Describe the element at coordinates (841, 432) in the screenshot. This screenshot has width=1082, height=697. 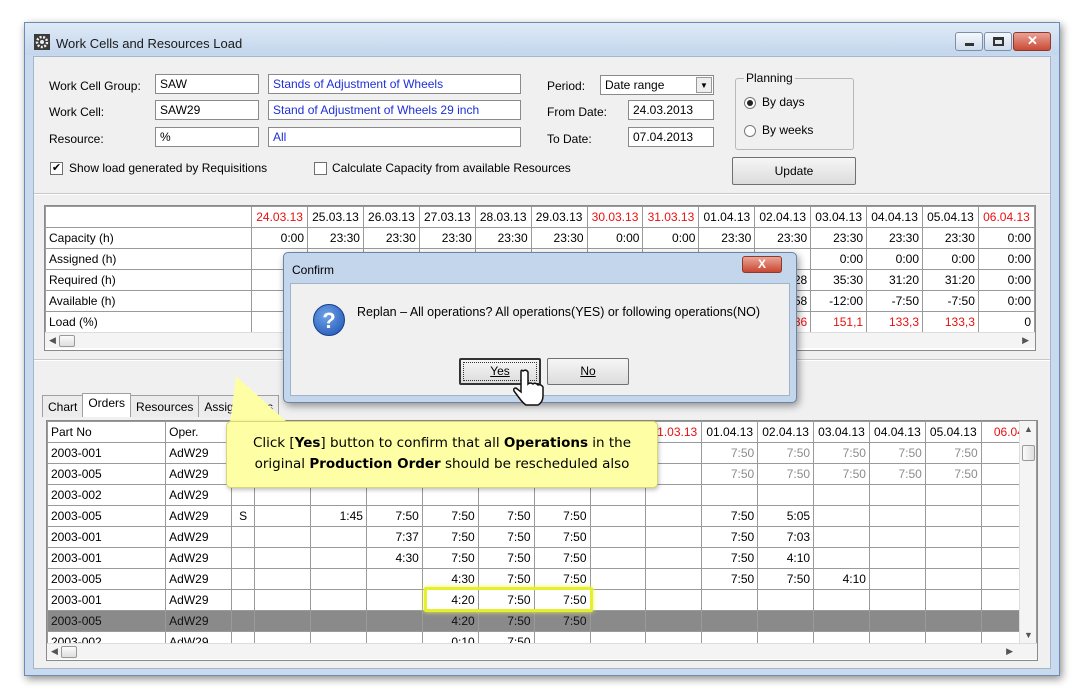
I see `orders-date-header: 03.04.13` at that location.